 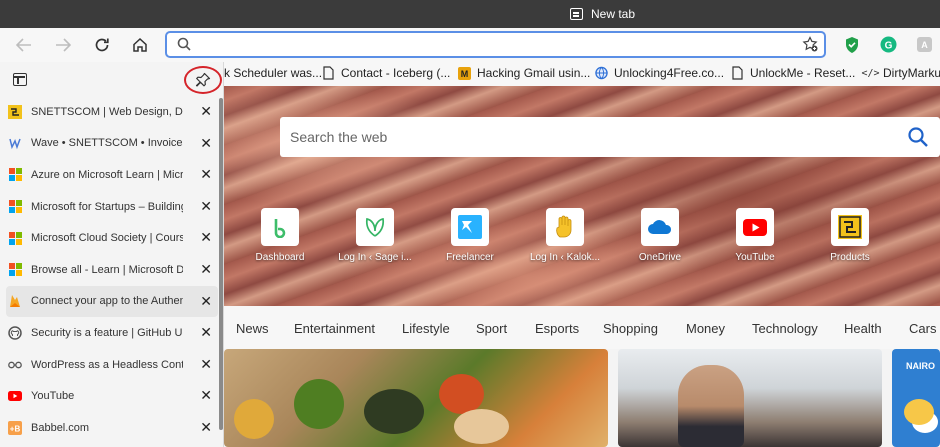 I want to click on category-tab: Health, so click(x=863, y=328).